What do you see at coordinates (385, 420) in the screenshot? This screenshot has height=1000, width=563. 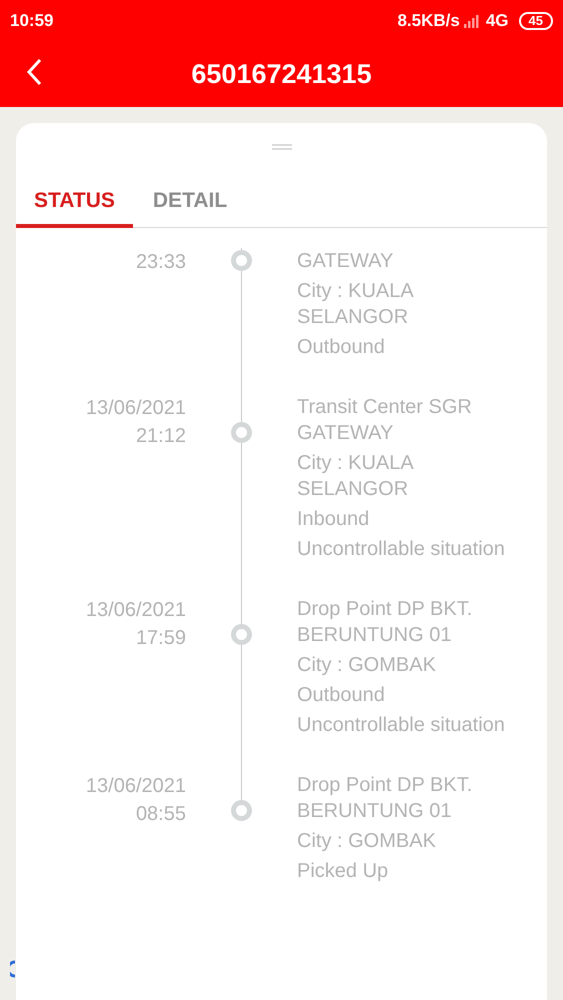 I see `event-detail: Transit Center SGR GATEWAY` at bounding box center [385, 420].